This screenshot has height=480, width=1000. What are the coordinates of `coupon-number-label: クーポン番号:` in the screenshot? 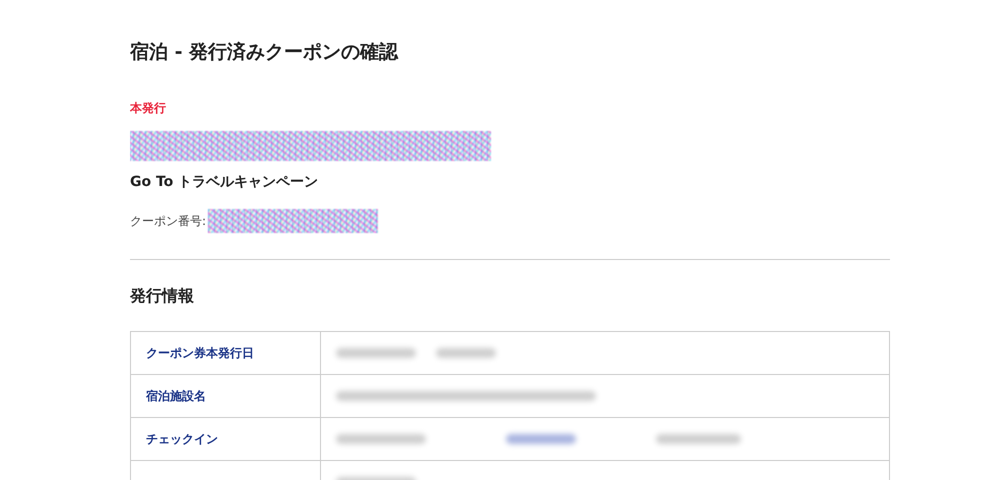 It's located at (168, 221).